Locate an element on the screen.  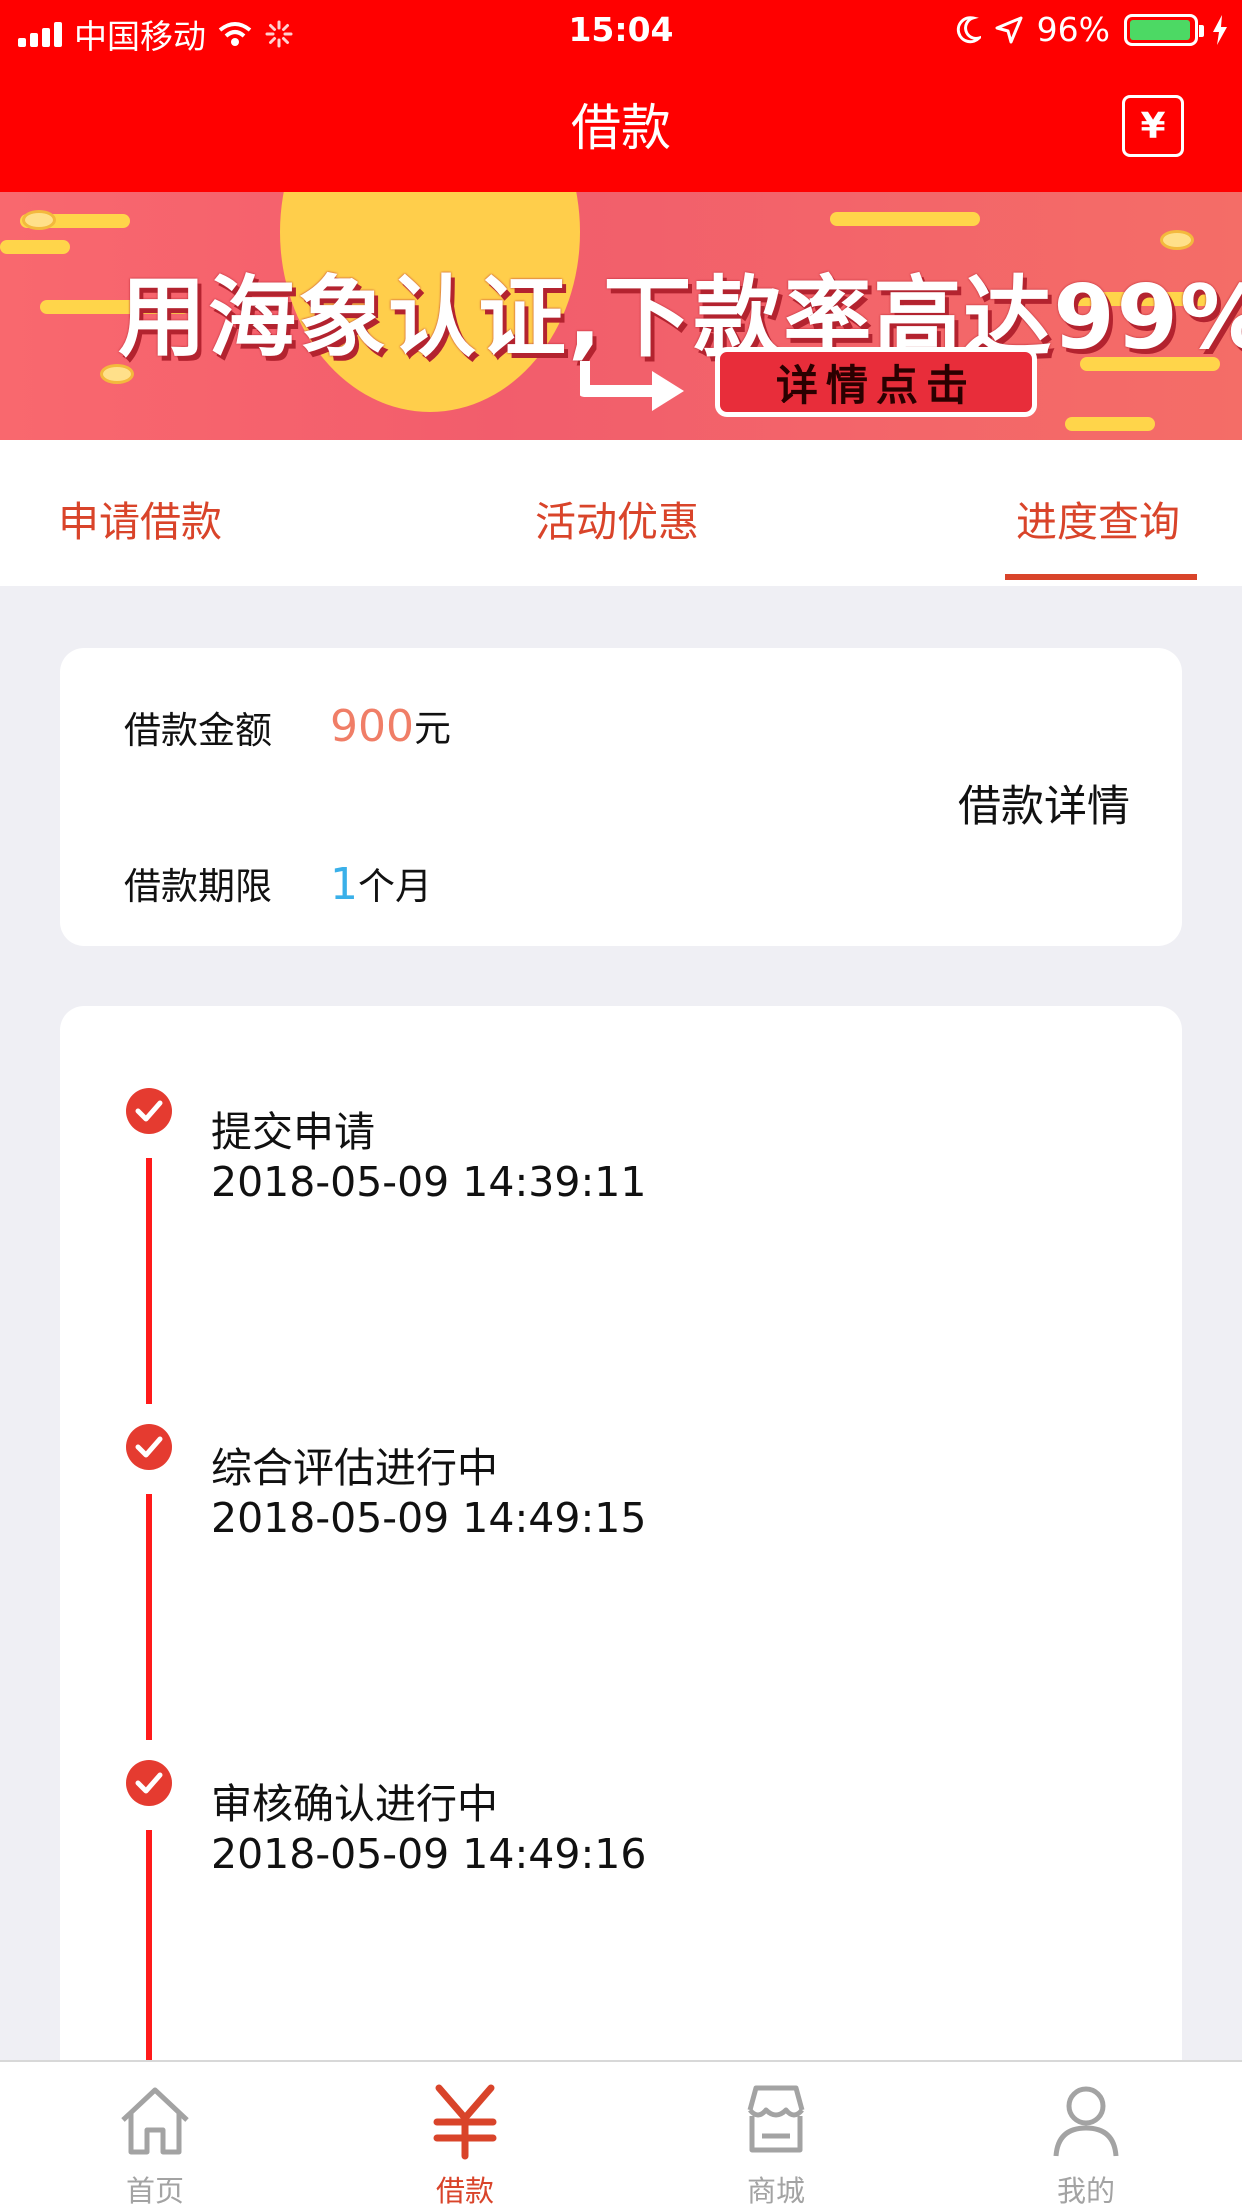
step-time: 2018-05-09 14:49:16 is located at coordinates (429, 1854).